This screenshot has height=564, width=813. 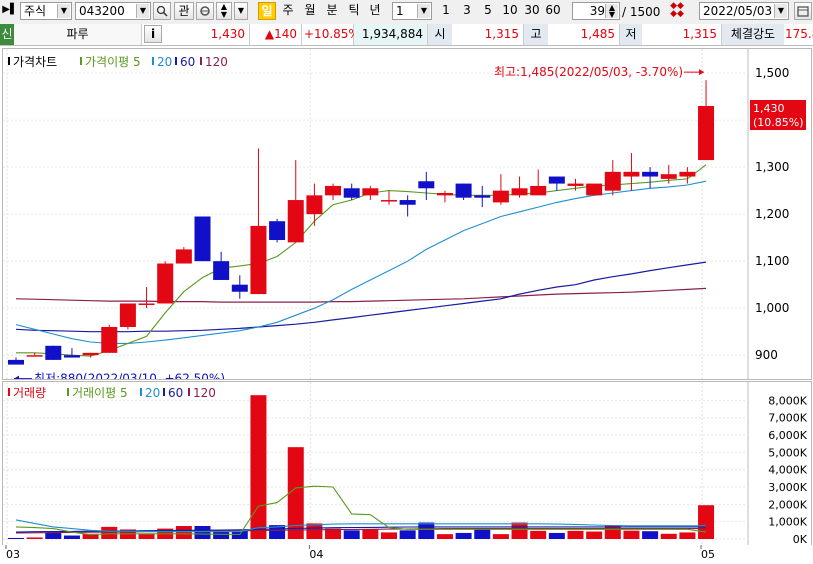 What do you see at coordinates (412, 11) in the screenshot?
I see `unit-select: 1 ▼` at bounding box center [412, 11].